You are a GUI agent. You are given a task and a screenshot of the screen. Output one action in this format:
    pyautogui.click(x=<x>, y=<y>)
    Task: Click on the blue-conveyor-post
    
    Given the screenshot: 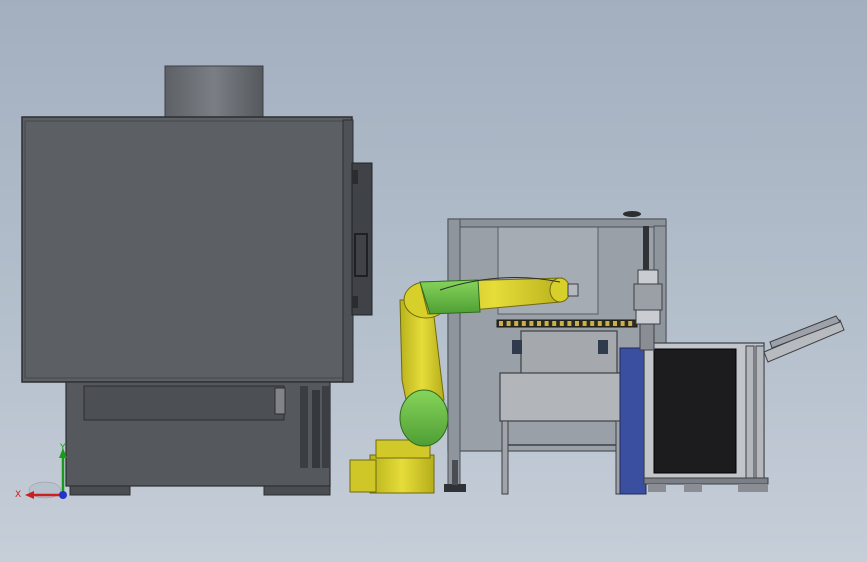 What is the action you would take?
    pyautogui.click(x=633, y=421)
    